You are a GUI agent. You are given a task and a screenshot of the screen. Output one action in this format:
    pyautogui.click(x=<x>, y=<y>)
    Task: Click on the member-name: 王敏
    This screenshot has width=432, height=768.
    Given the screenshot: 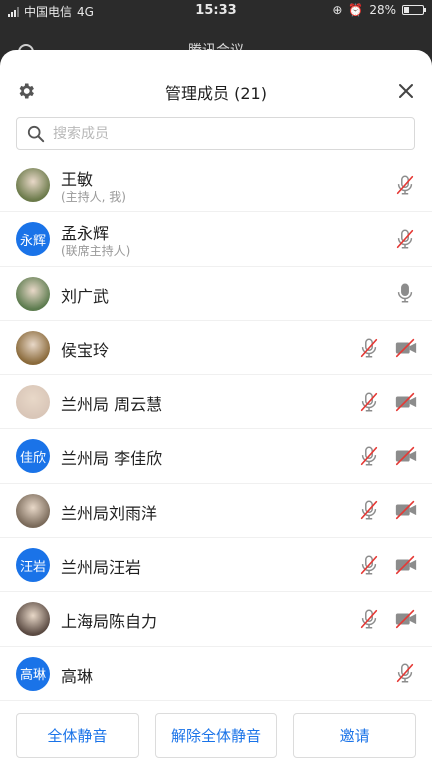 What is the action you would take?
    pyautogui.click(x=77, y=179)
    